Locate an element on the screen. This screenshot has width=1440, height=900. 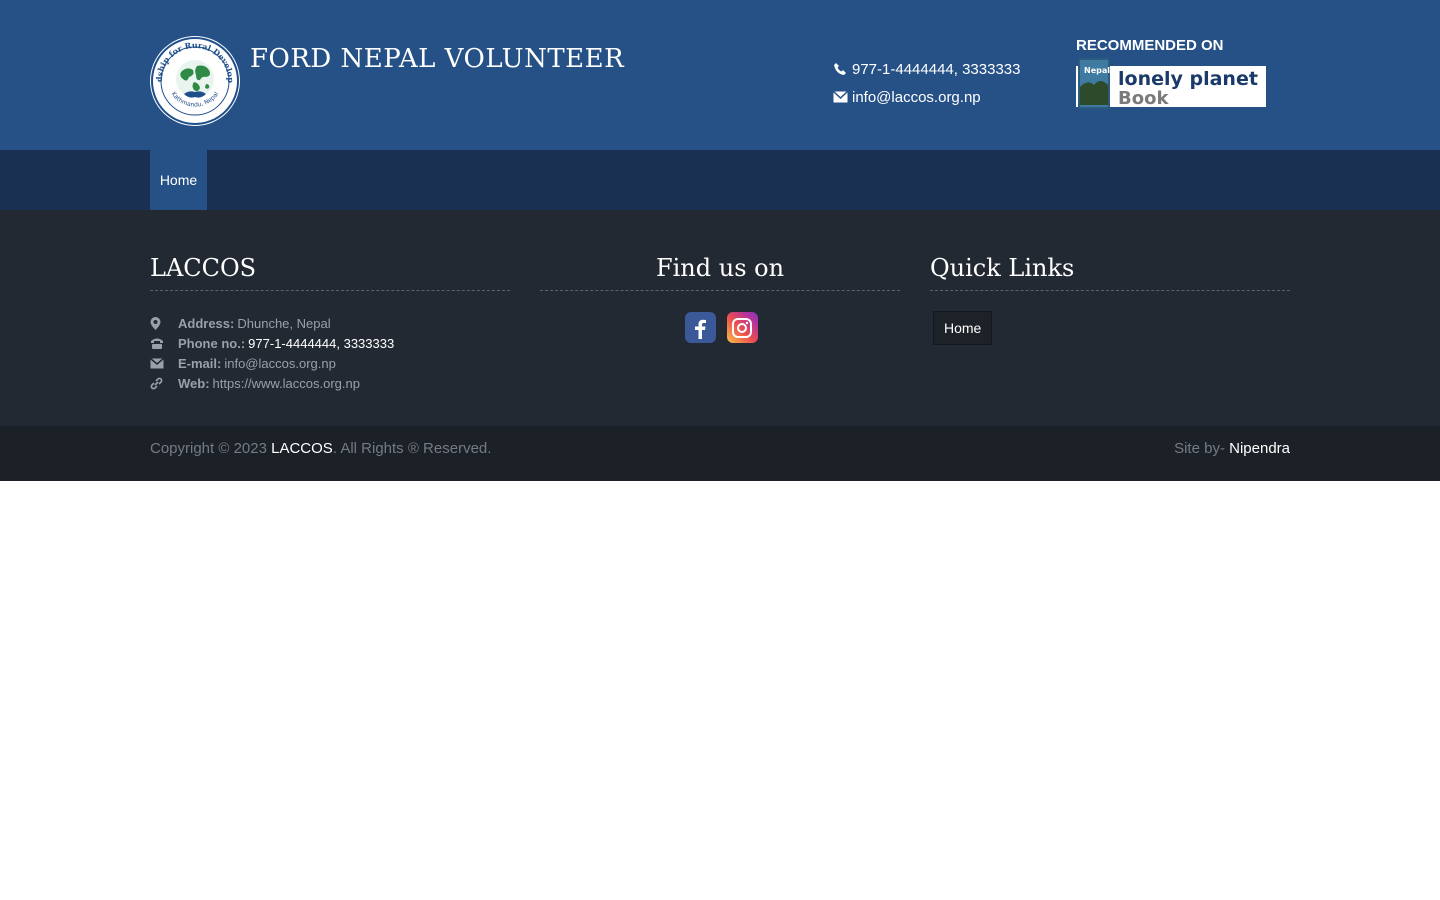
footer-email: E-mail: info@laccos.org.np is located at coordinates (330, 363).